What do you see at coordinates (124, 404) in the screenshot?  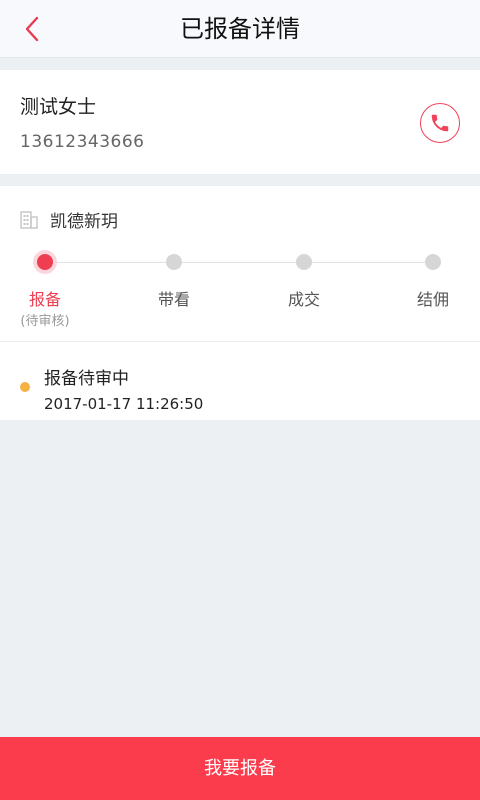 I see `status-time: 2017-01-17 11:26:50` at bounding box center [124, 404].